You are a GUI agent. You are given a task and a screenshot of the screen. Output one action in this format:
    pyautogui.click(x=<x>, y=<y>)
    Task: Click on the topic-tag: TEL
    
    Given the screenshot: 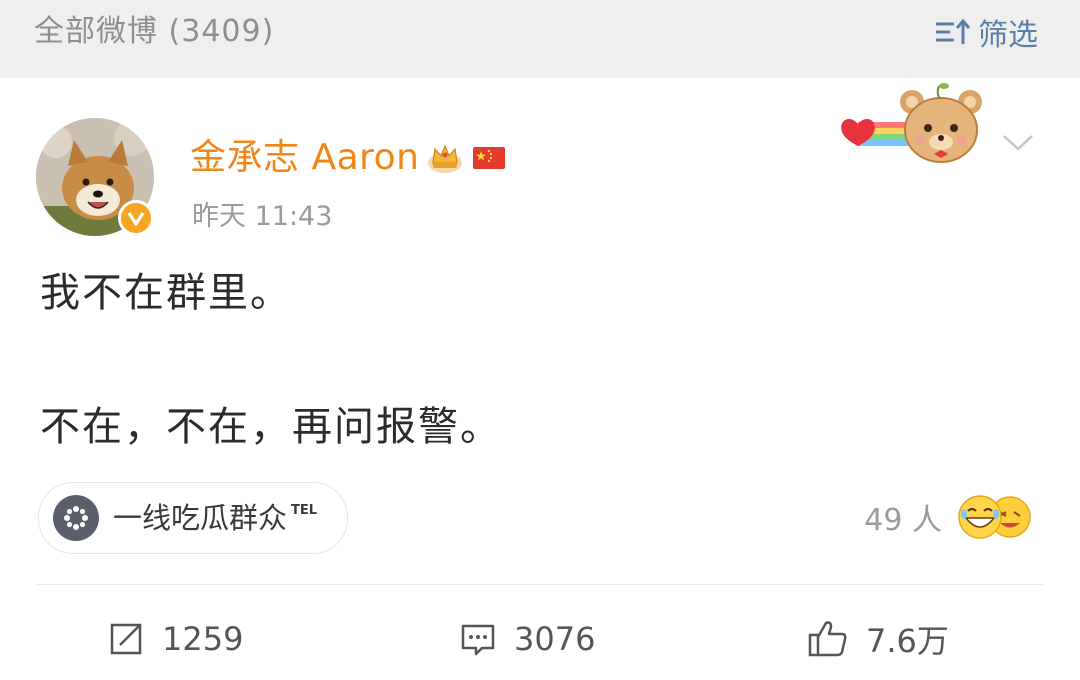 What is the action you would take?
    pyautogui.click(x=304, y=510)
    